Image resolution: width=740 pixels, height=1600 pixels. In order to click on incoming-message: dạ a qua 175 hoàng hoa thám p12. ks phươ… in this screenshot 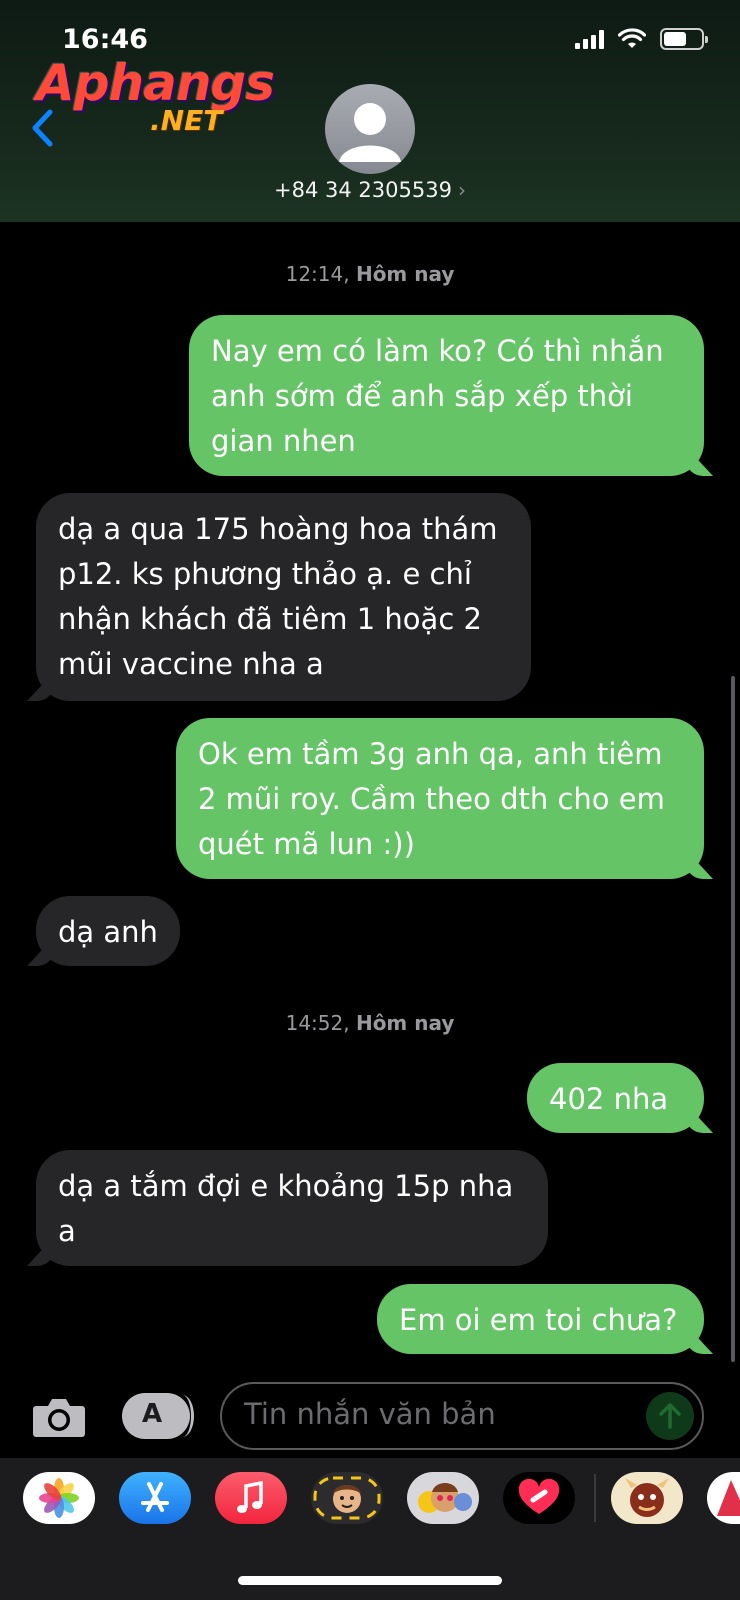, I will do `click(283, 597)`.